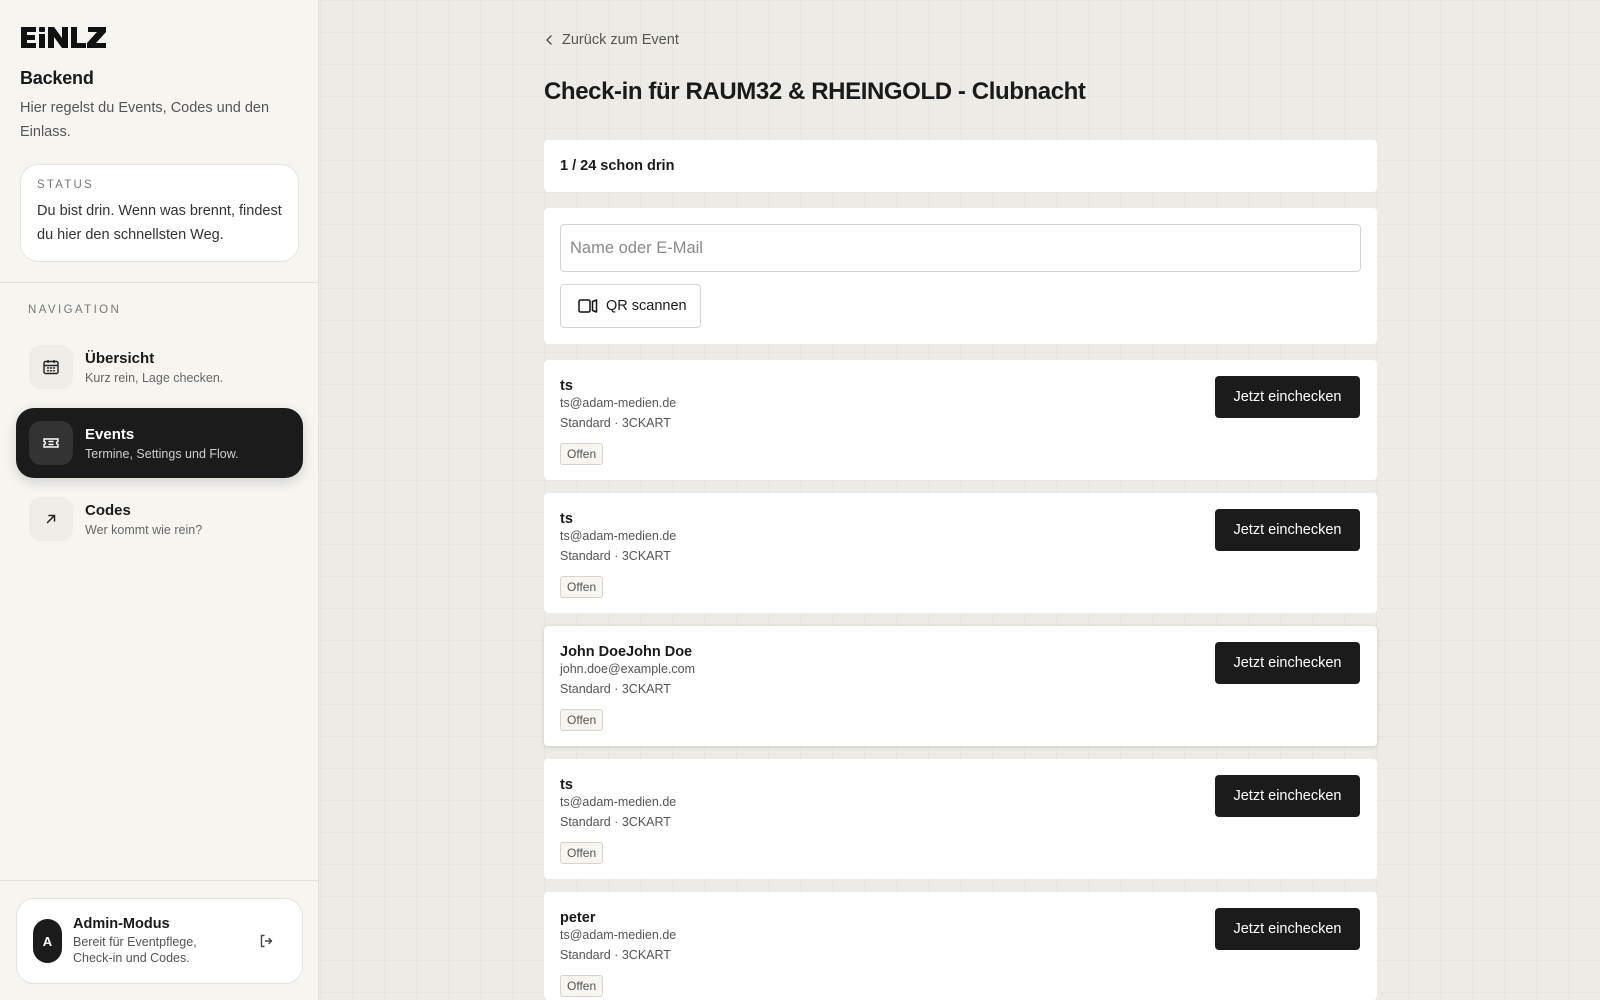 The image size is (1600, 1000). Describe the element at coordinates (65, 185) in the screenshot. I see `status-label: STATUS` at that location.